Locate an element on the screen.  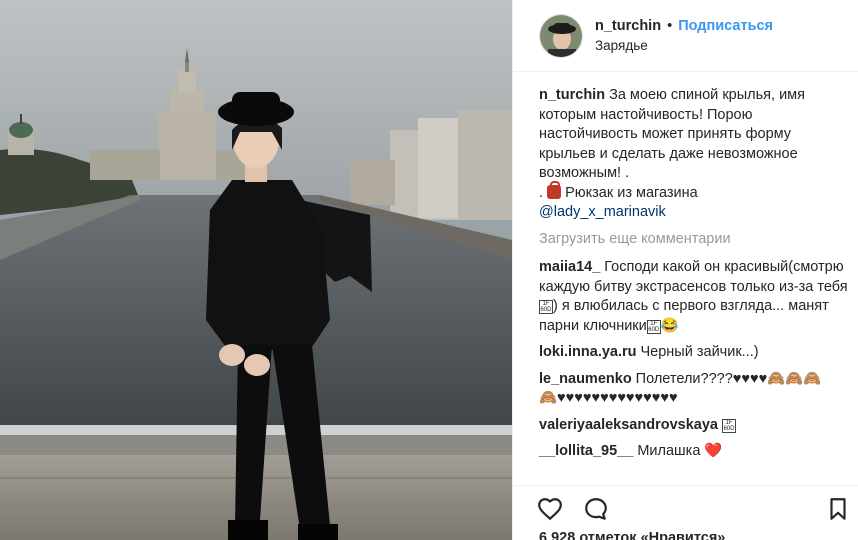
comment-item: loki.inna.ya.ru Черный зайчик...) is located at coordinates (693, 353).